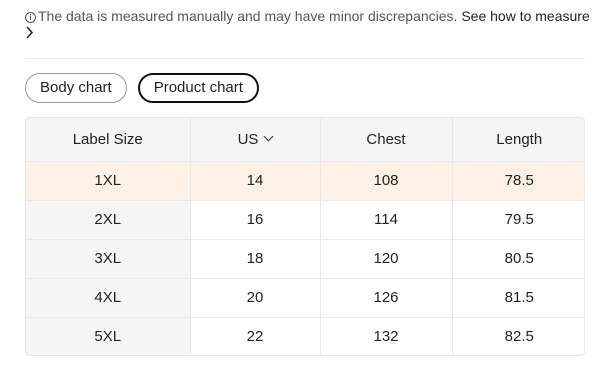 This screenshot has height=391, width=610. I want to click on header-us-dropdown: US, so click(255, 140).